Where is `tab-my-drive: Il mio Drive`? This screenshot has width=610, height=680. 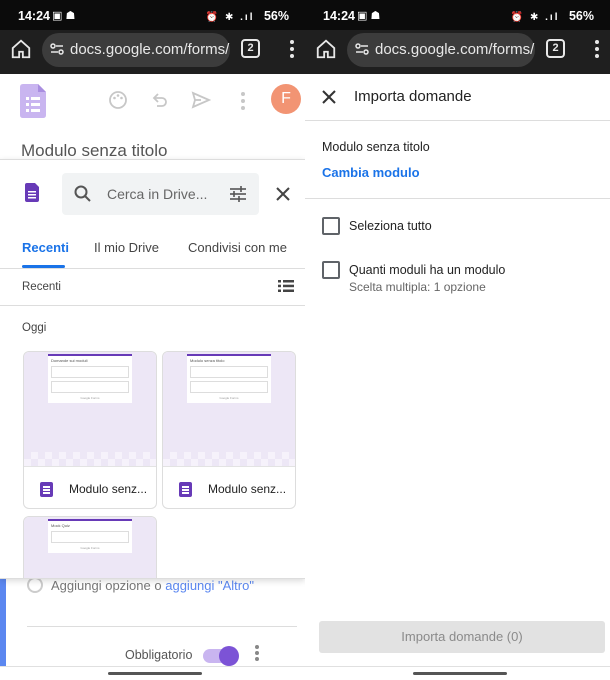
tab-my-drive: Il mio Drive is located at coordinates (126, 247).